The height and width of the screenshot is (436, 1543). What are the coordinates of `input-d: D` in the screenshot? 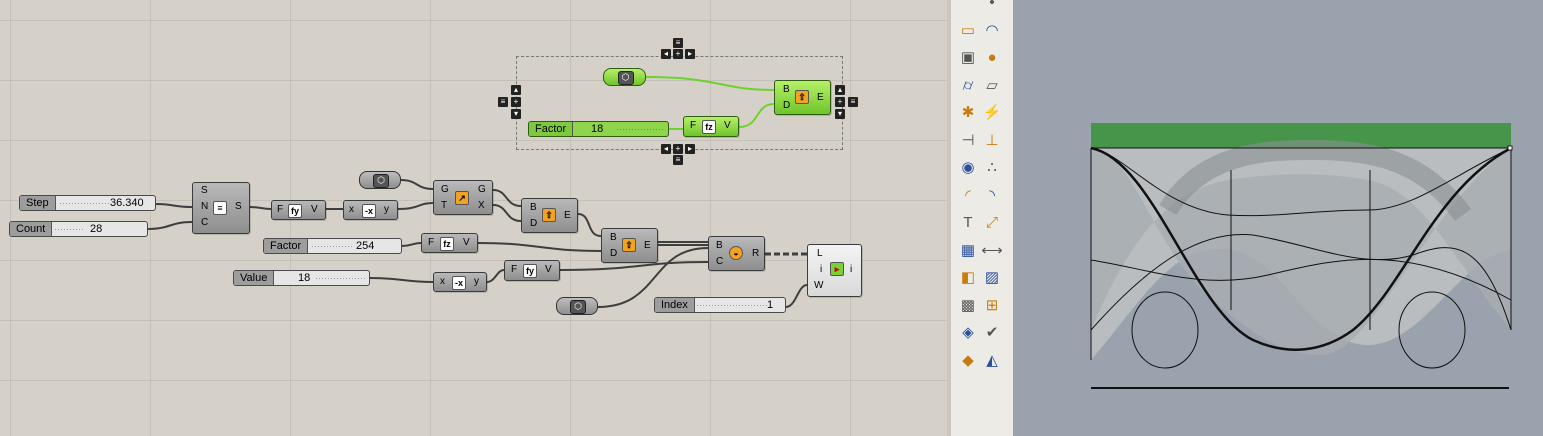 It's located at (787, 105).